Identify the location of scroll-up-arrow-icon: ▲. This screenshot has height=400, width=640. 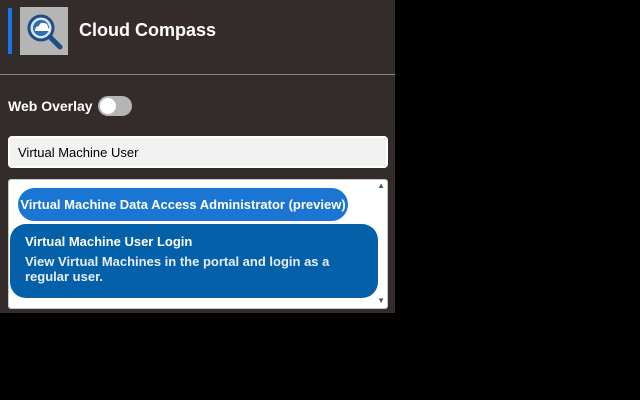
(381, 185).